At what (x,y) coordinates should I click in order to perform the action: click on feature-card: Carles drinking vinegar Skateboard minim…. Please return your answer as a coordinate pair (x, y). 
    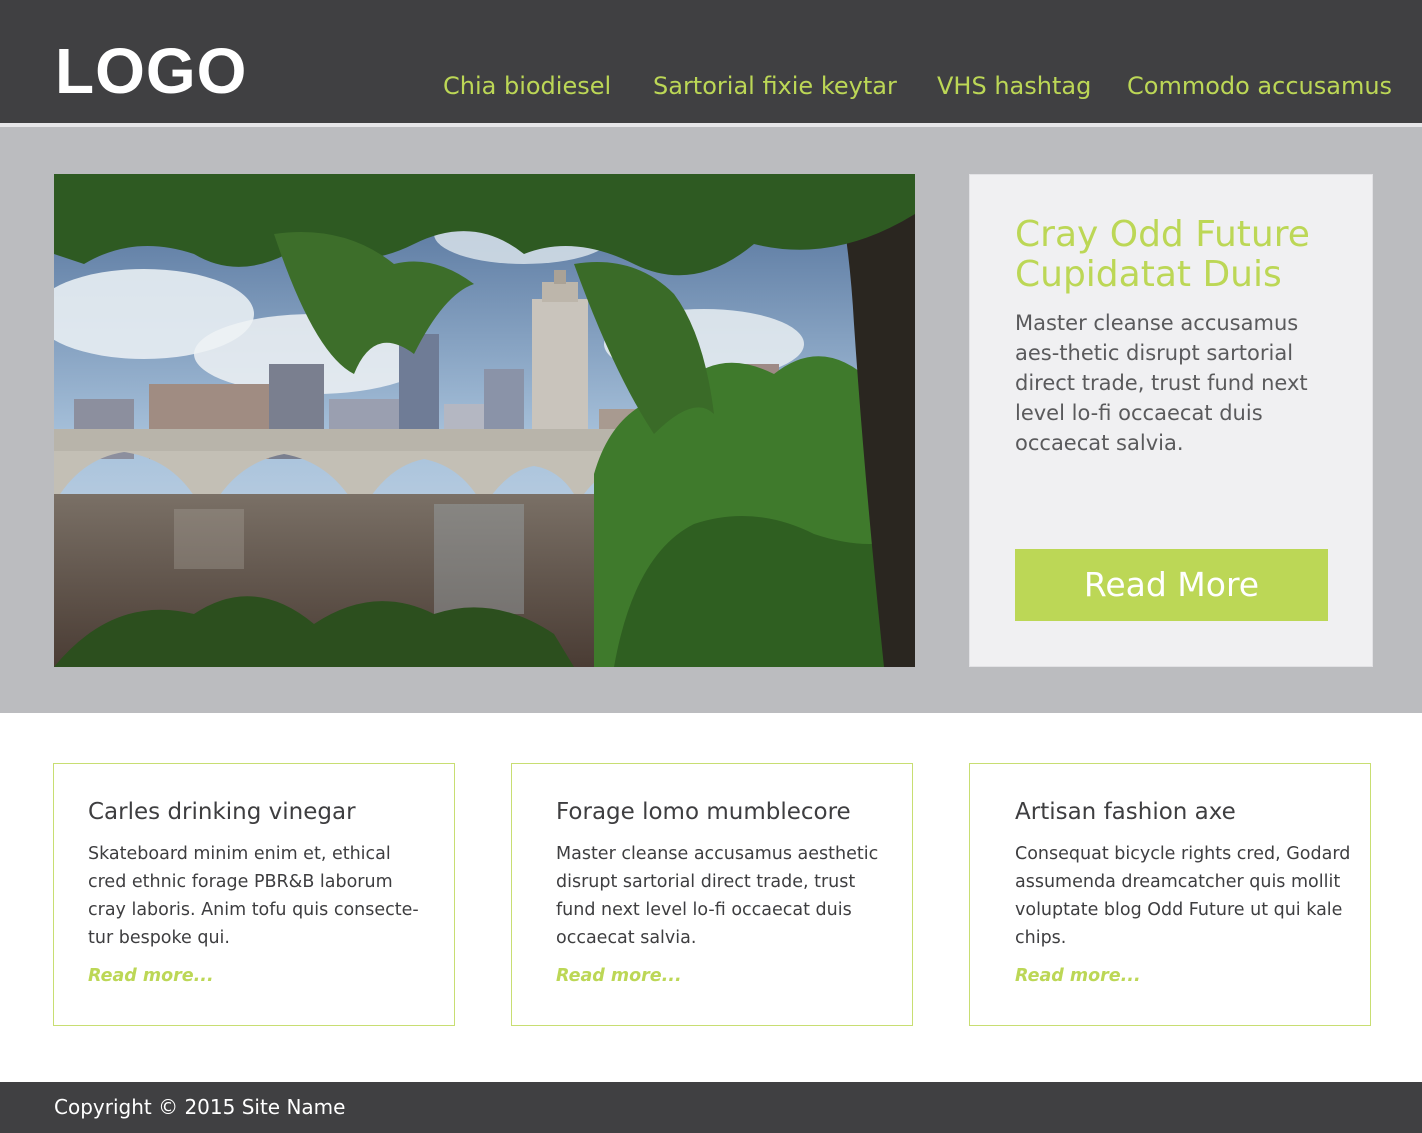
    Looking at the image, I should click on (254, 894).